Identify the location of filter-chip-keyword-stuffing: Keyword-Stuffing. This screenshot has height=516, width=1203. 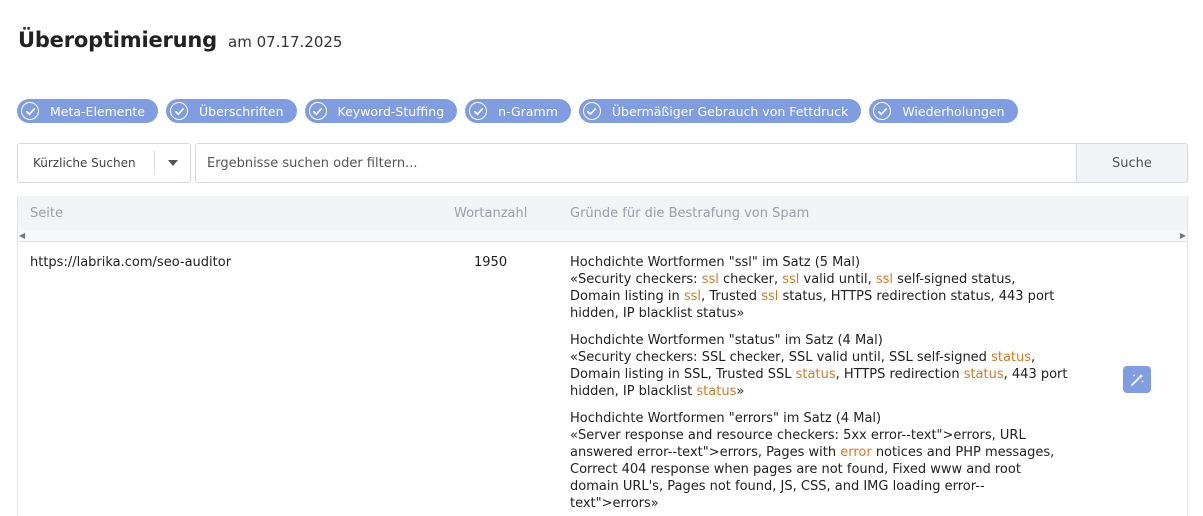
(381, 111).